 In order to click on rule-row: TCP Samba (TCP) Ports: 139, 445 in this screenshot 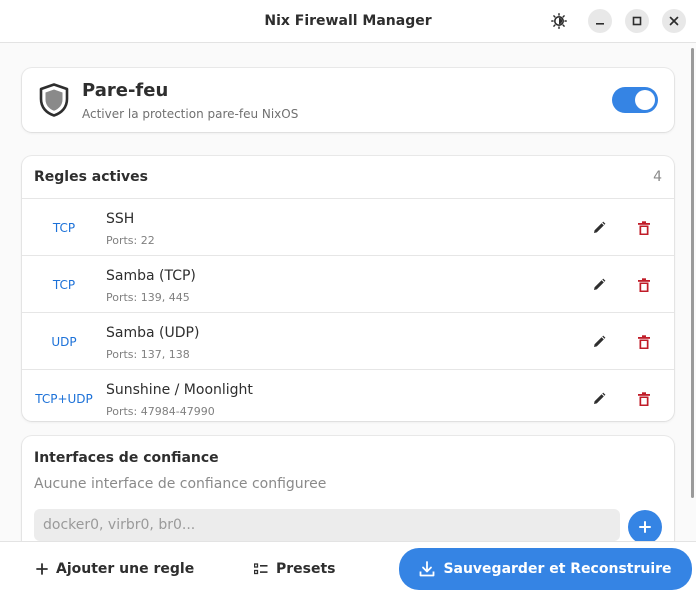, I will do `click(348, 283)`.